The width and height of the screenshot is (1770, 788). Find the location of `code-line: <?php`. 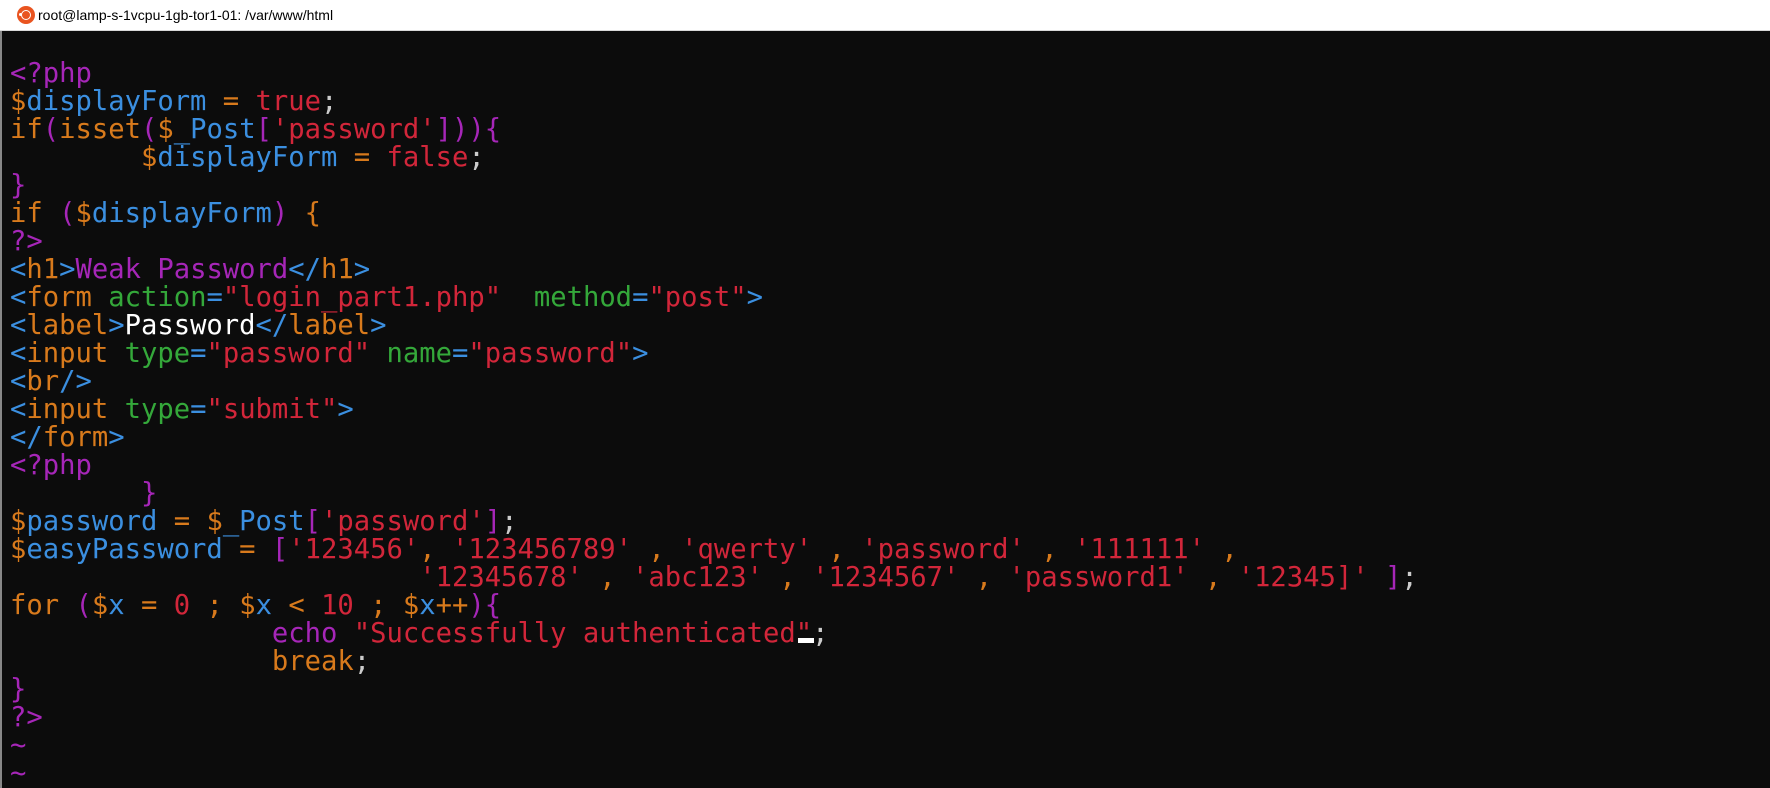

code-line: <?php is located at coordinates (714, 74).